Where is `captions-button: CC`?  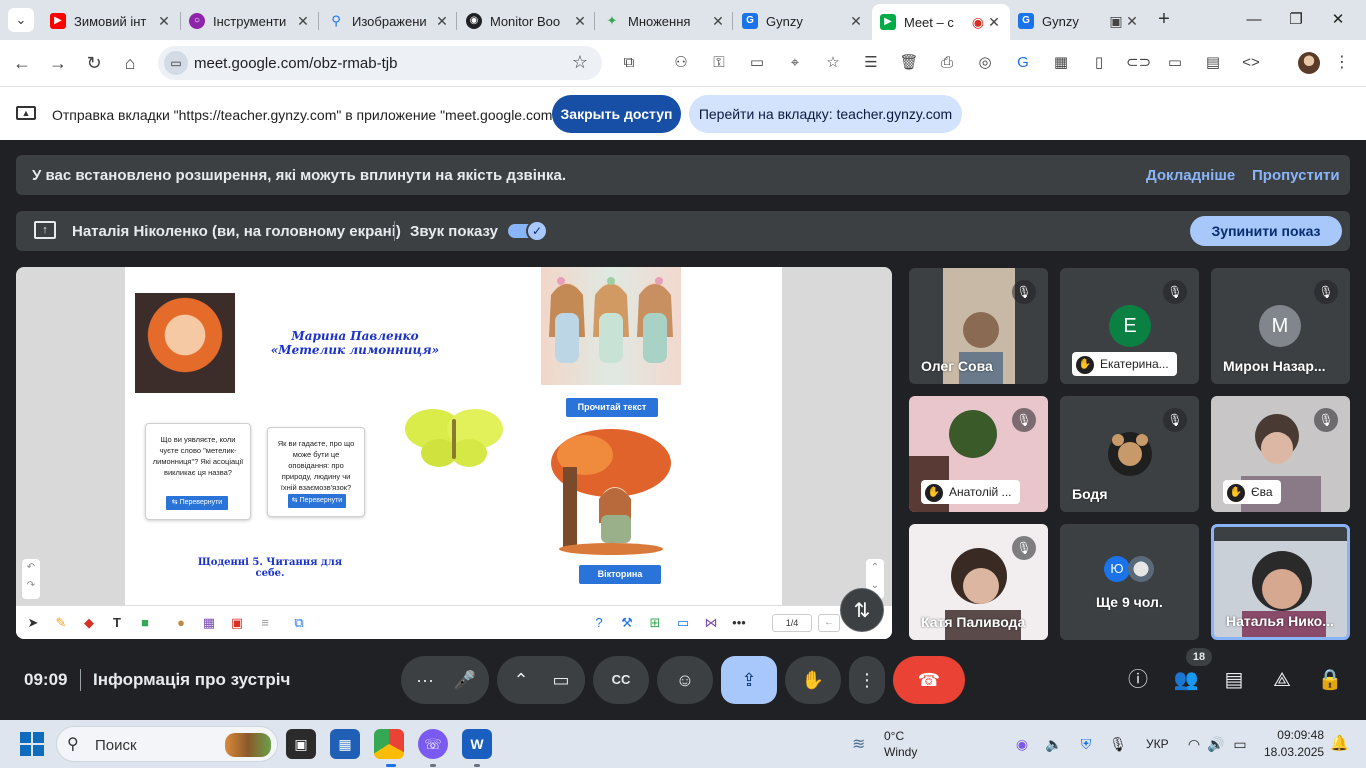
captions-button: CC is located at coordinates (621, 680).